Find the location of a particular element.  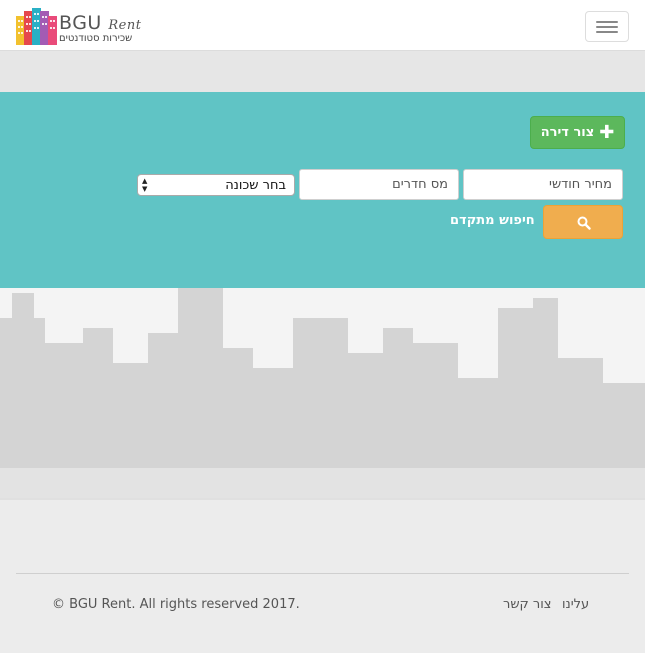

monthly-price-input: מחיר חודשי is located at coordinates (543, 184).